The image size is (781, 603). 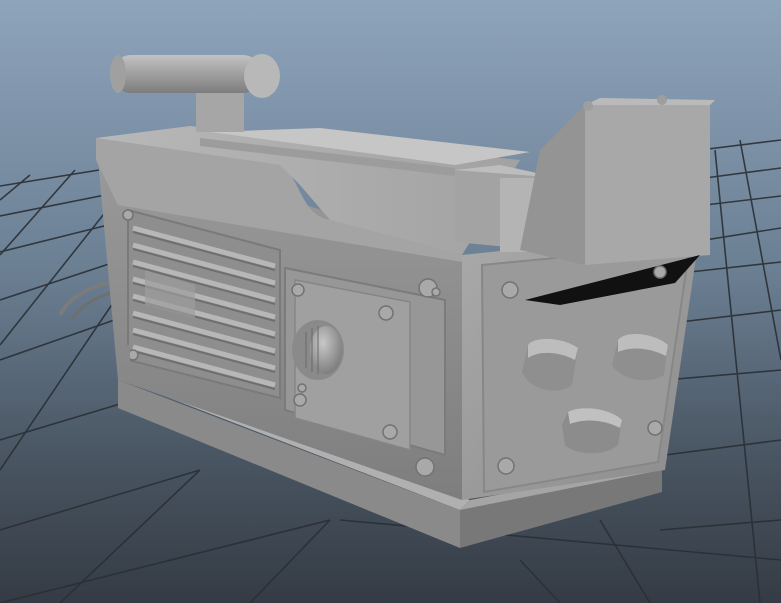 What do you see at coordinates (318, 350) in the screenshot?
I see `side-panel-knob-icon` at bounding box center [318, 350].